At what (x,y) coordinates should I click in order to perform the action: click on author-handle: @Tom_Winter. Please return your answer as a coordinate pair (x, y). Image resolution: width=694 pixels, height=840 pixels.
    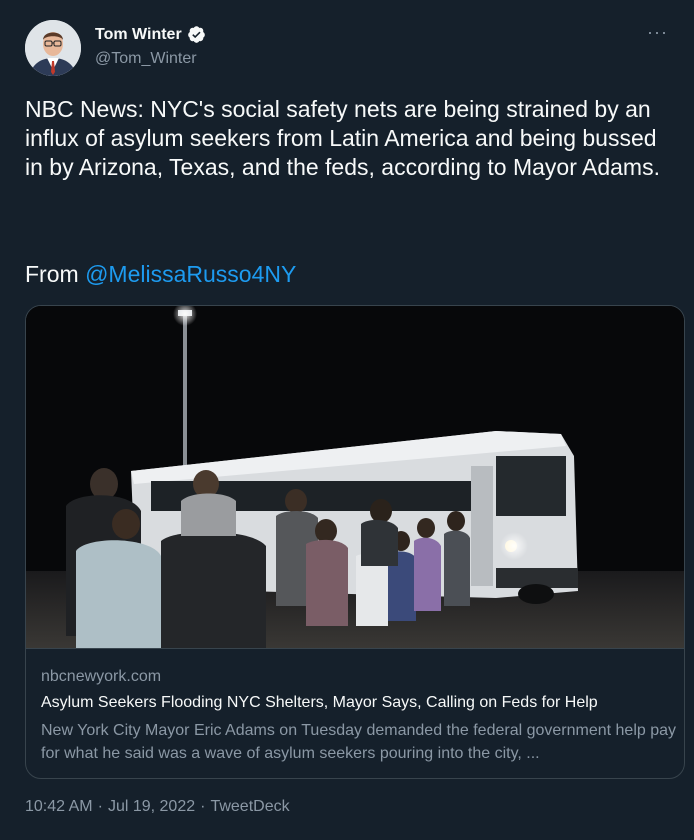
    Looking at the image, I should click on (146, 59).